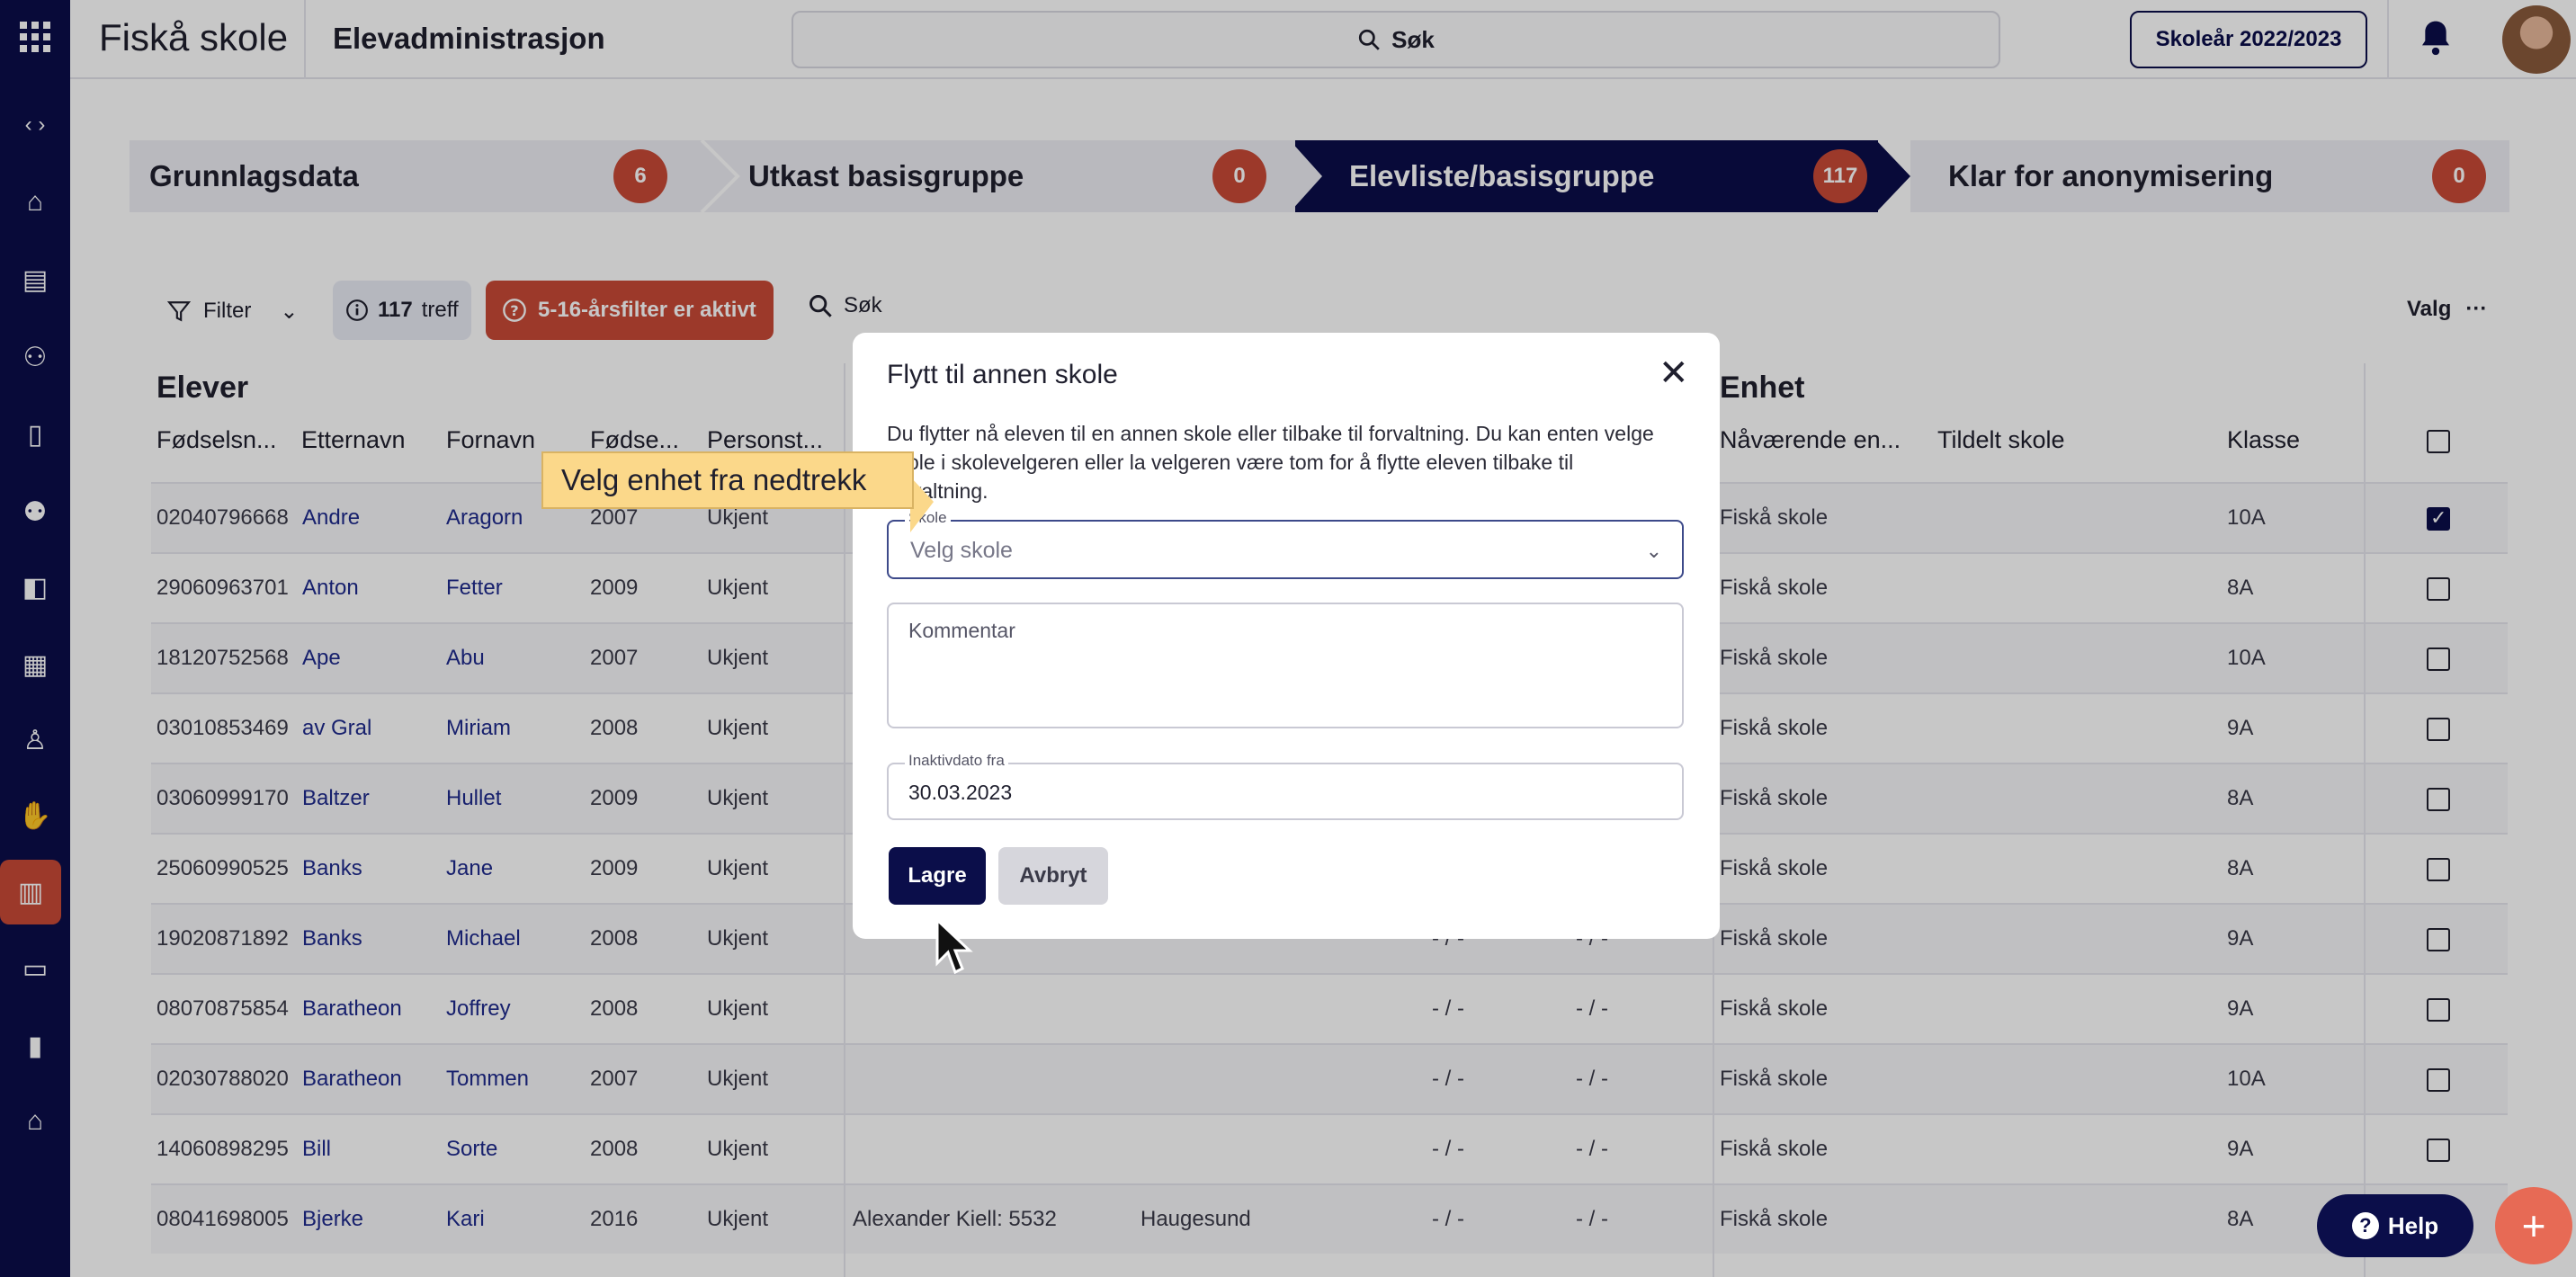 Image resolution: width=2576 pixels, height=1277 pixels. Describe the element at coordinates (960, 792) in the screenshot. I see `inactive-date-value: 30.03.2023` at that location.